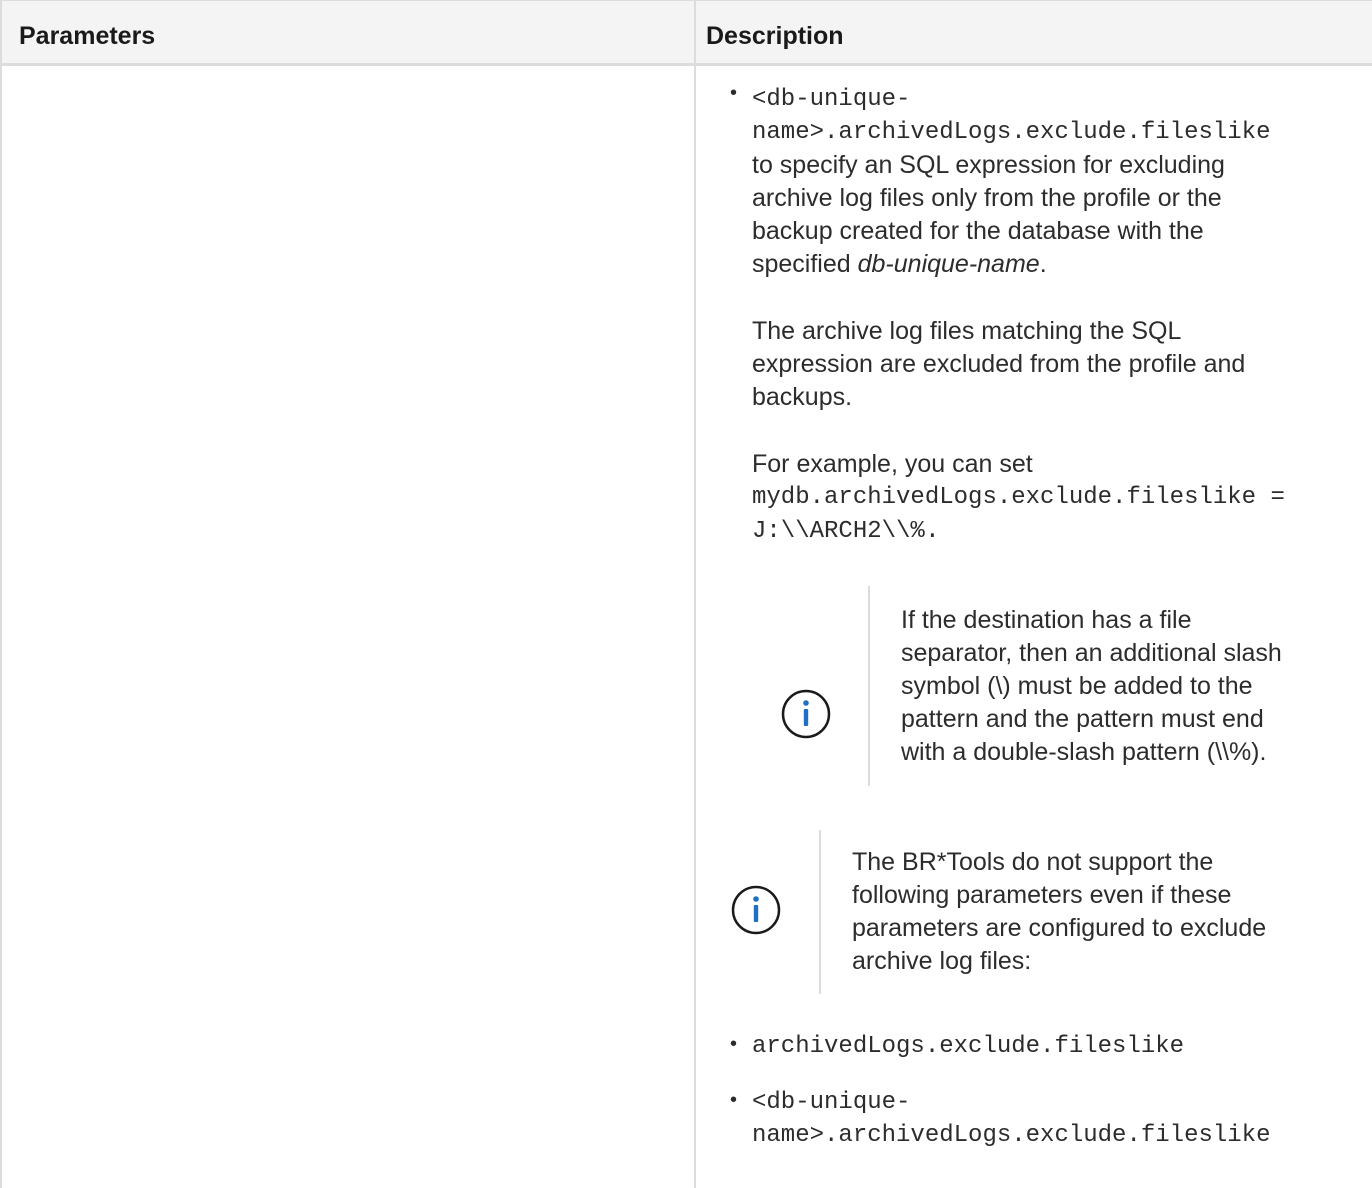 Image resolution: width=1372 pixels, height=1188 pixels. I want to click on code-example-path: J:\\ARCH2\\%, so click(838, 531).